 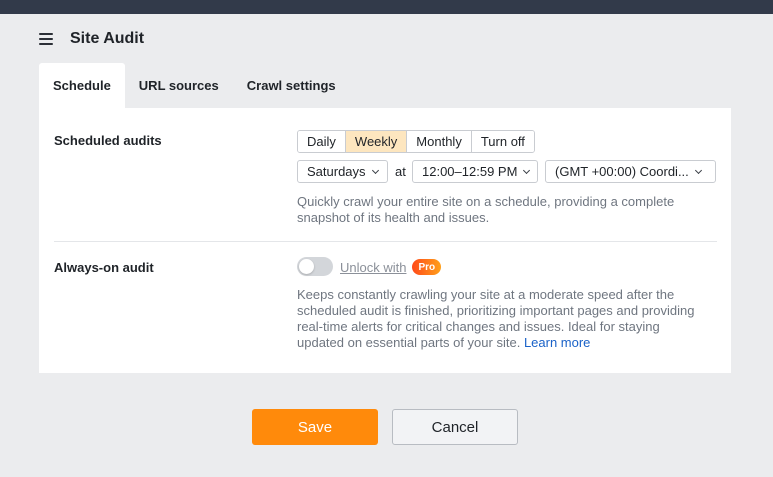 I want to click on unlock-with-link: Unlock with, so click(x=373, y=267).